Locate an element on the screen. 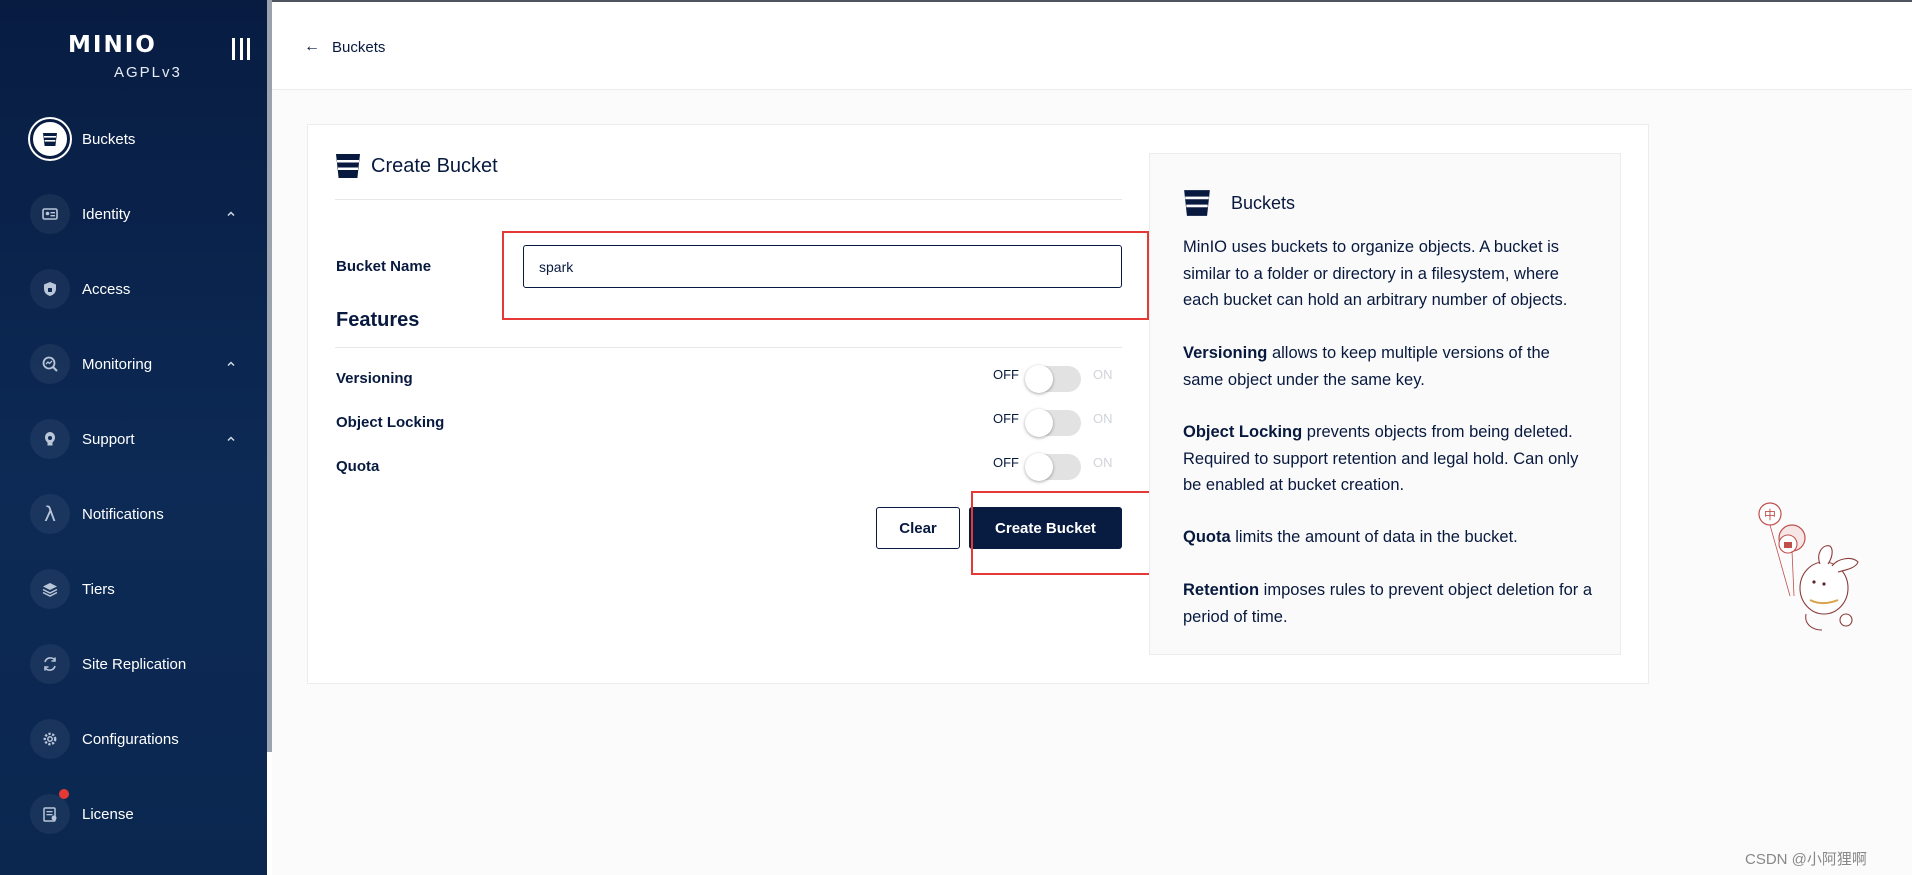  clear-button: Clear is located at coordinates (918, 528).